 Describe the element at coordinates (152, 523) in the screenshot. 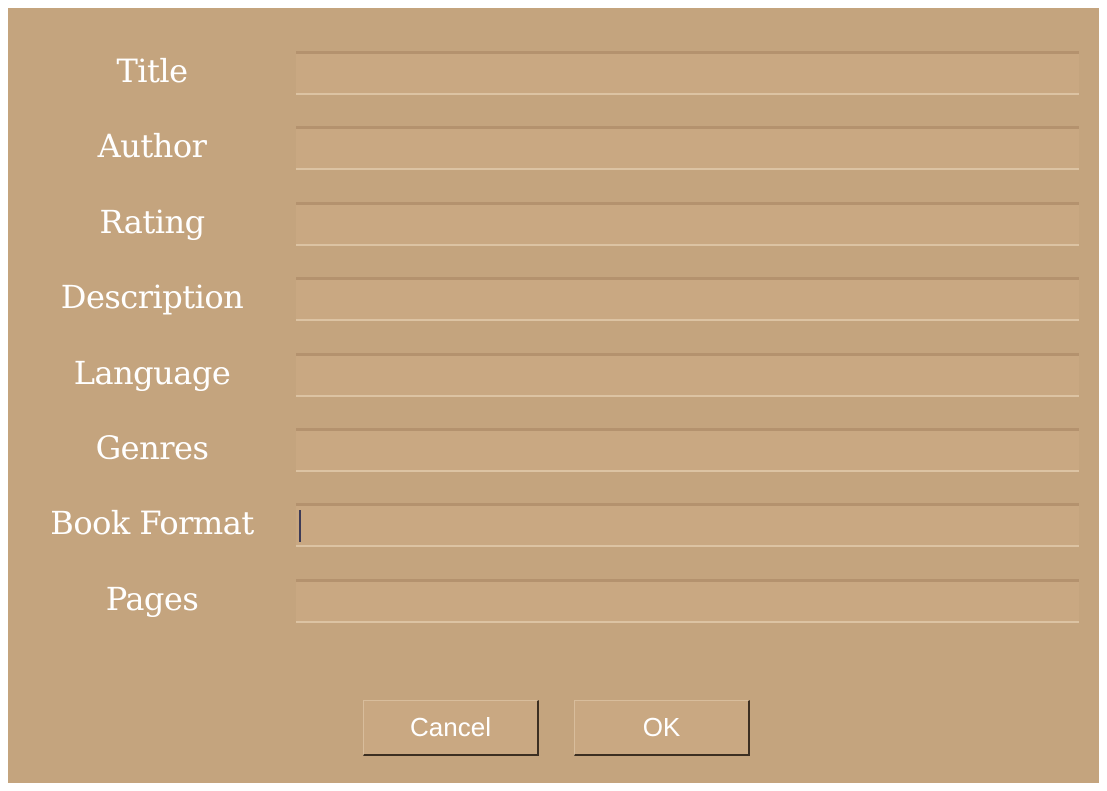

I see `book-format-label: Book Format` at that location.